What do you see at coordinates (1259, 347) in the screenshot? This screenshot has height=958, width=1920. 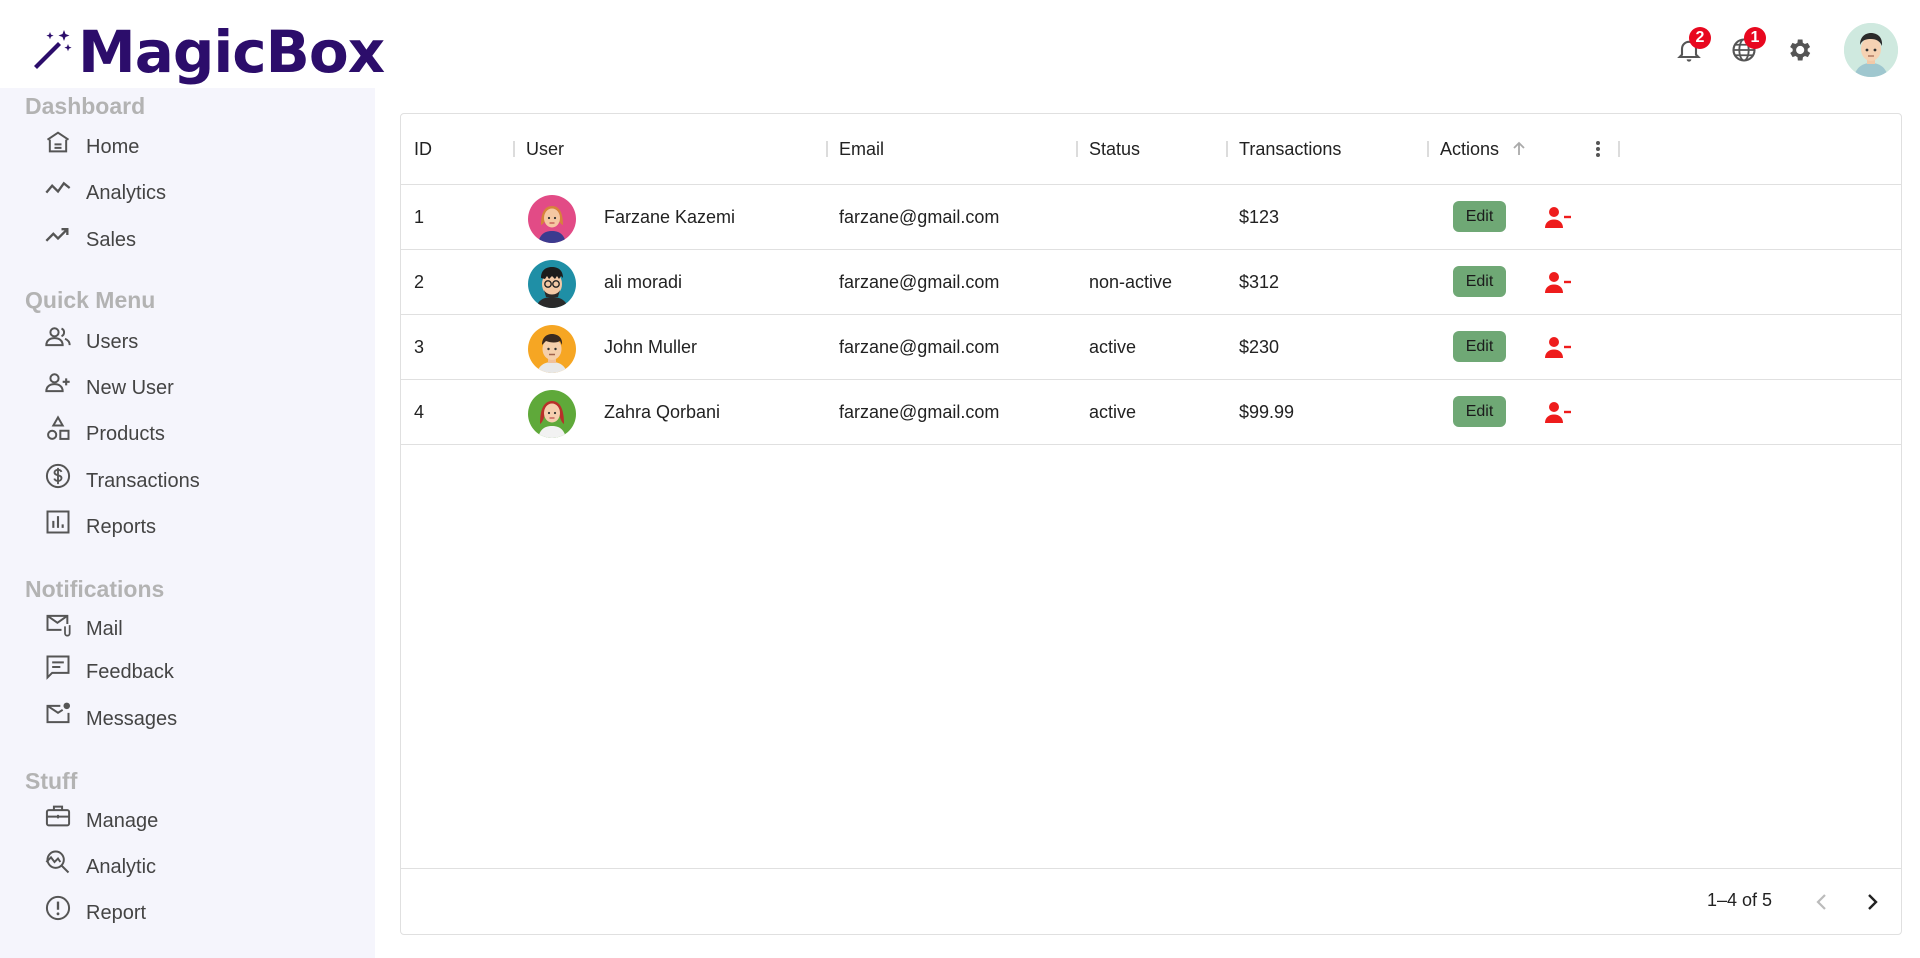 I see `cell-transactions: $230` at bounding box center [1259, 347].